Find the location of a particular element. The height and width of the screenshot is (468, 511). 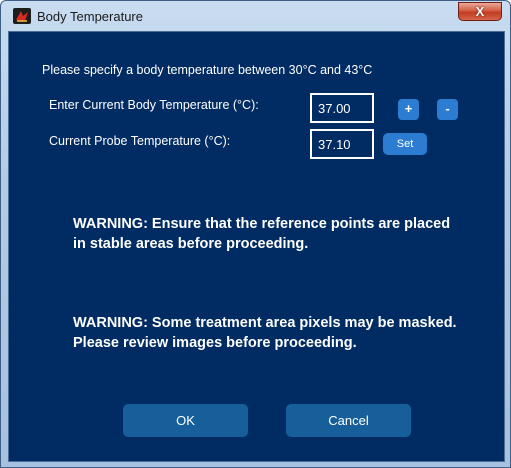

probe-temperature-field: 37.10 is located at coordinates (342, 144).